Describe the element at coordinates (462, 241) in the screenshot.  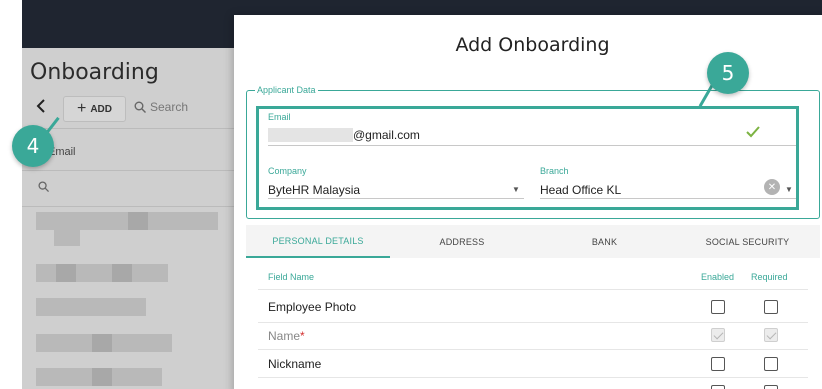
I see `tab-address: ADDRESS` at that location.